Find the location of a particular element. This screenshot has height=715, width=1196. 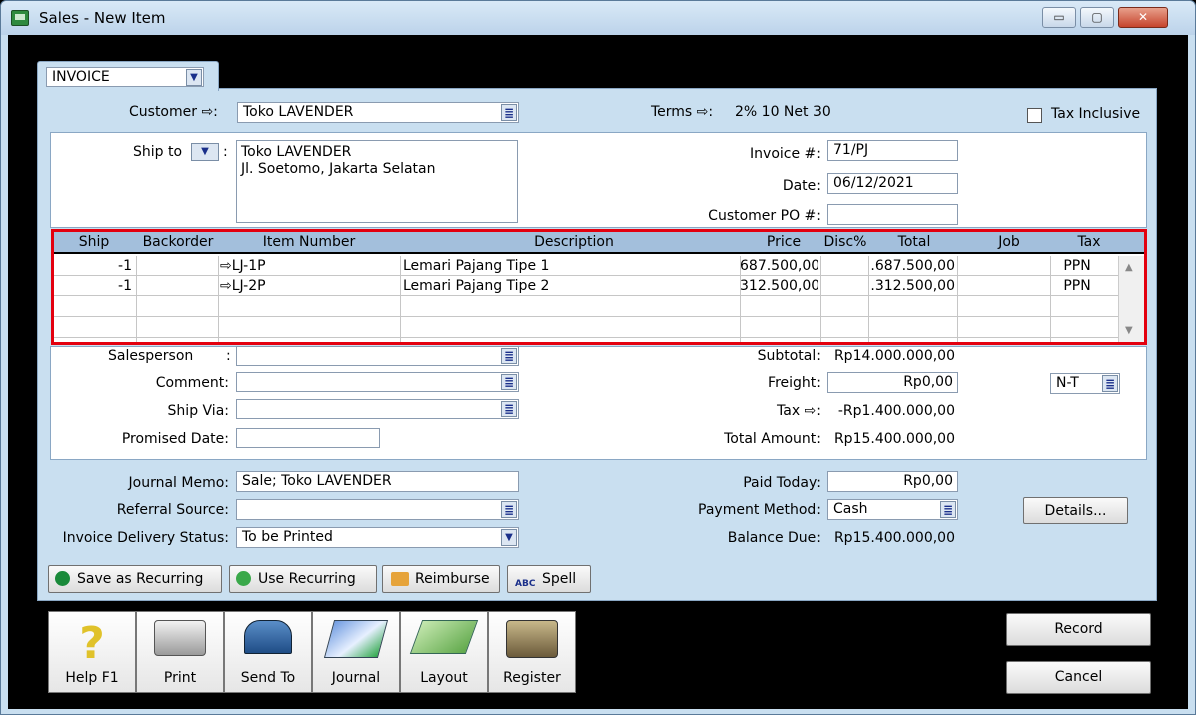

date-field: 06/12/2021 is located at coordinates (892, 183).